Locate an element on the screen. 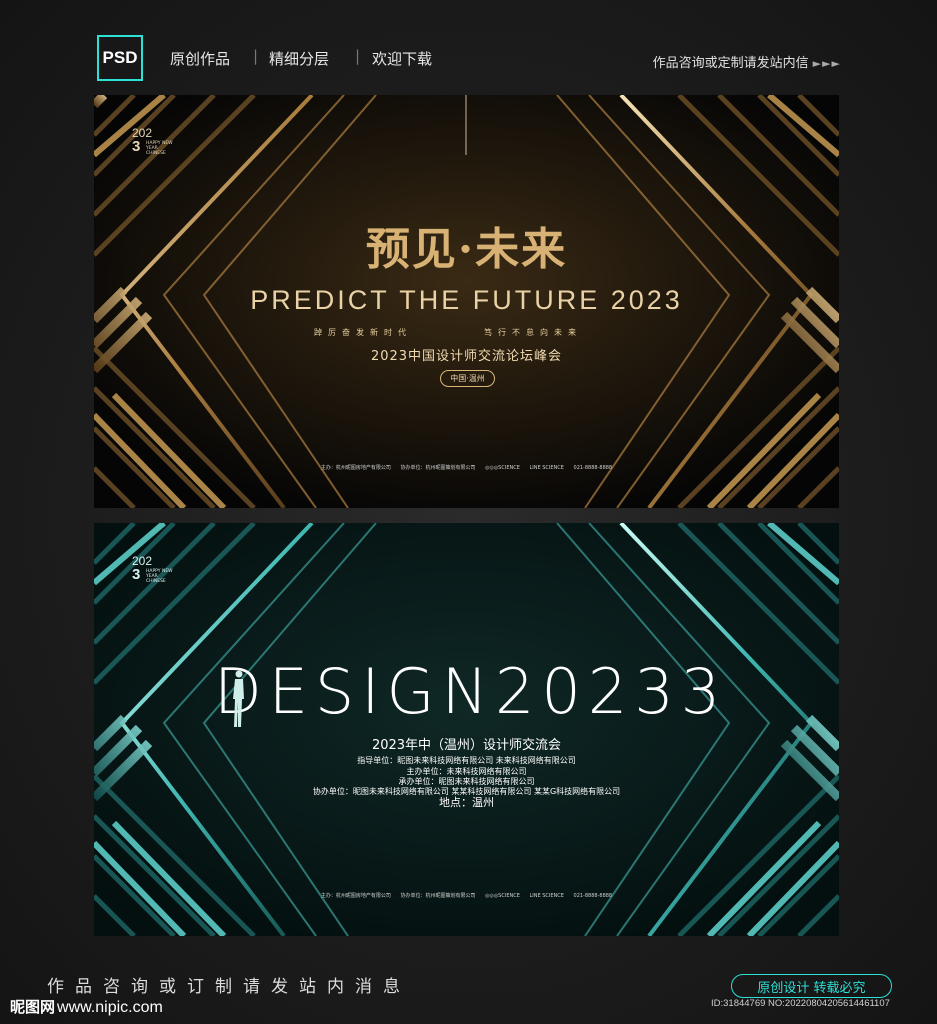 Image resolution: width=937 pixels, height=1024 pixels. design-title: DESIGN20233 is located at coordinates (471, 691).